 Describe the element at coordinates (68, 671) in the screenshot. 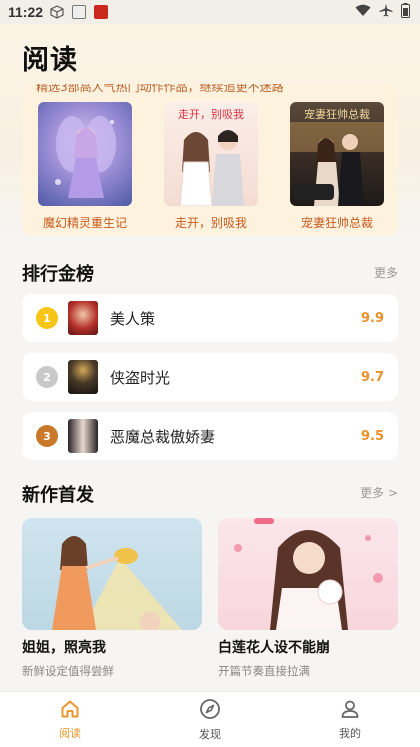

I see `new-work-subtitle: 新鲜设定值得尝鲜` at that location.